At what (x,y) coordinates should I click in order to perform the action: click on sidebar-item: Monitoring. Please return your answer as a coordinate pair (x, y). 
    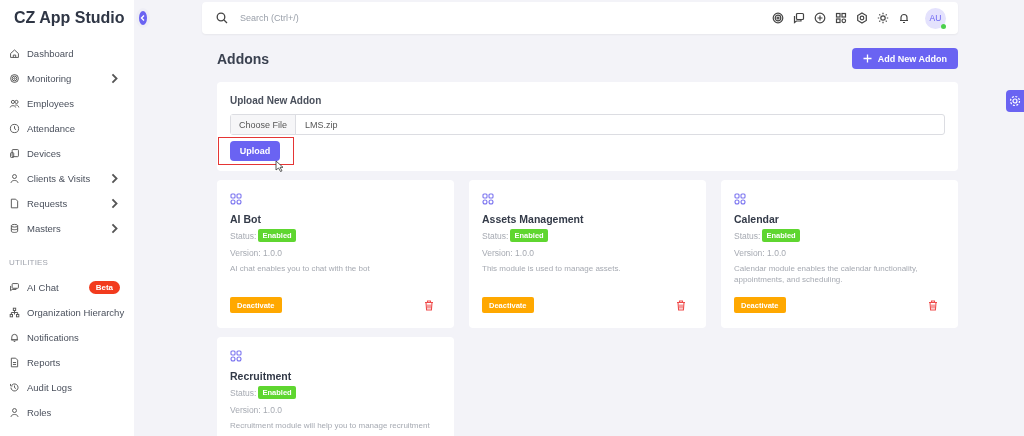
    Looking at the image, I should click on (71, 78).